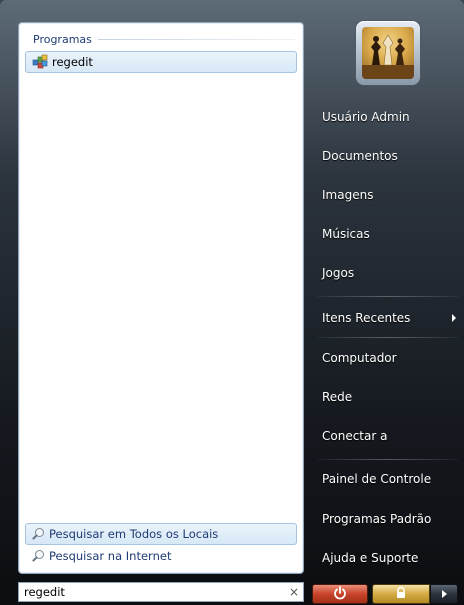 Image resolution: width=464 pixels, height=605 pixels. I want to click on section-divider, so click(196, 39).